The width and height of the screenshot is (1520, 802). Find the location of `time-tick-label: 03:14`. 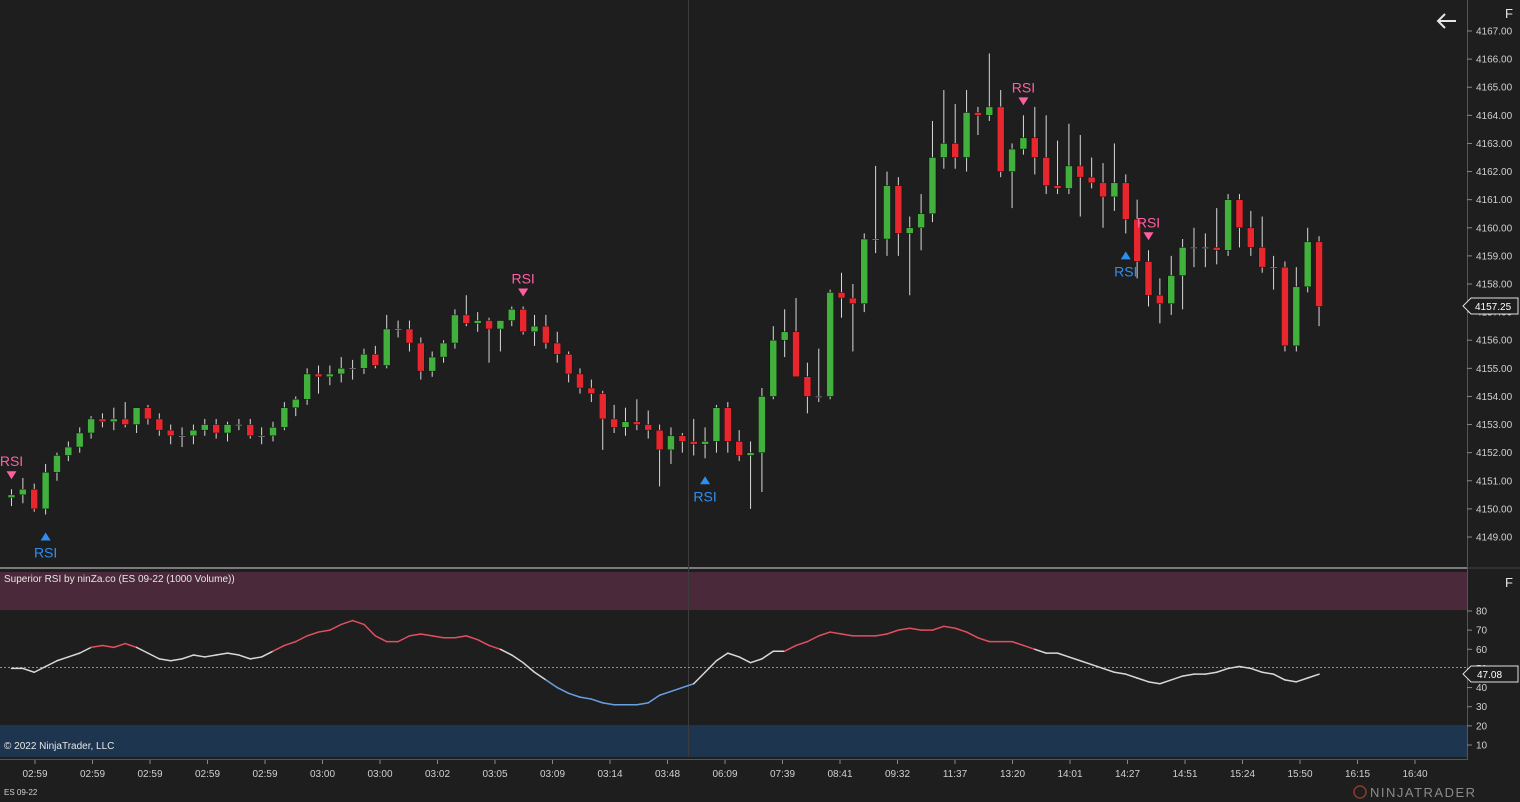

time-tick-label: 03:14 is located at coordinates (609, 774).